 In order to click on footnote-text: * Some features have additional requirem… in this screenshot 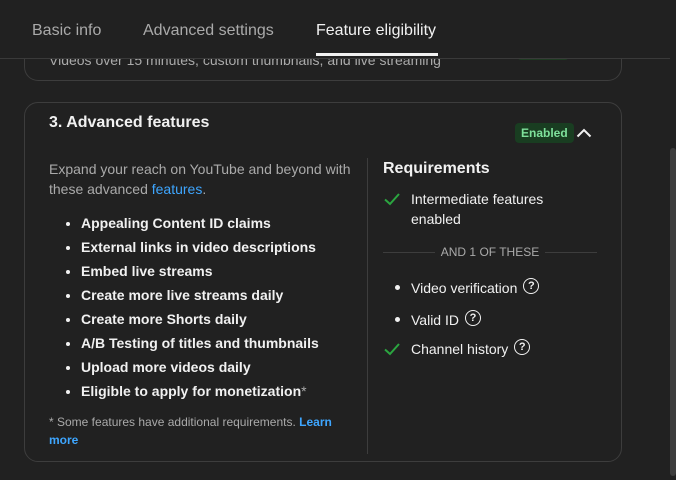, I will do `click(174, 422)`.